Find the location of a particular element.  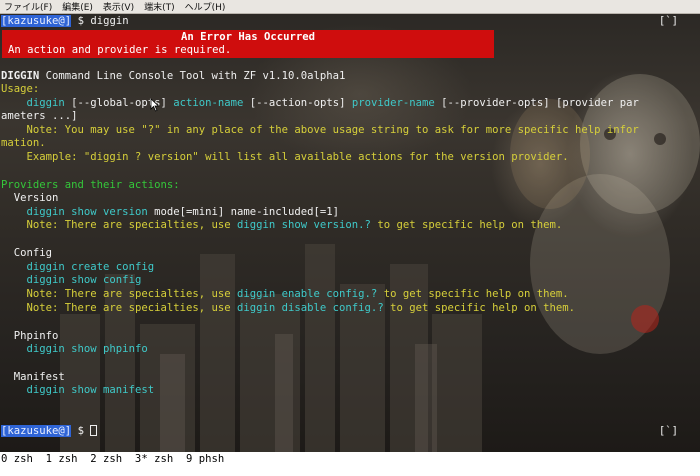

header-bold: DIGGIN is located at coordinates (20, 76).